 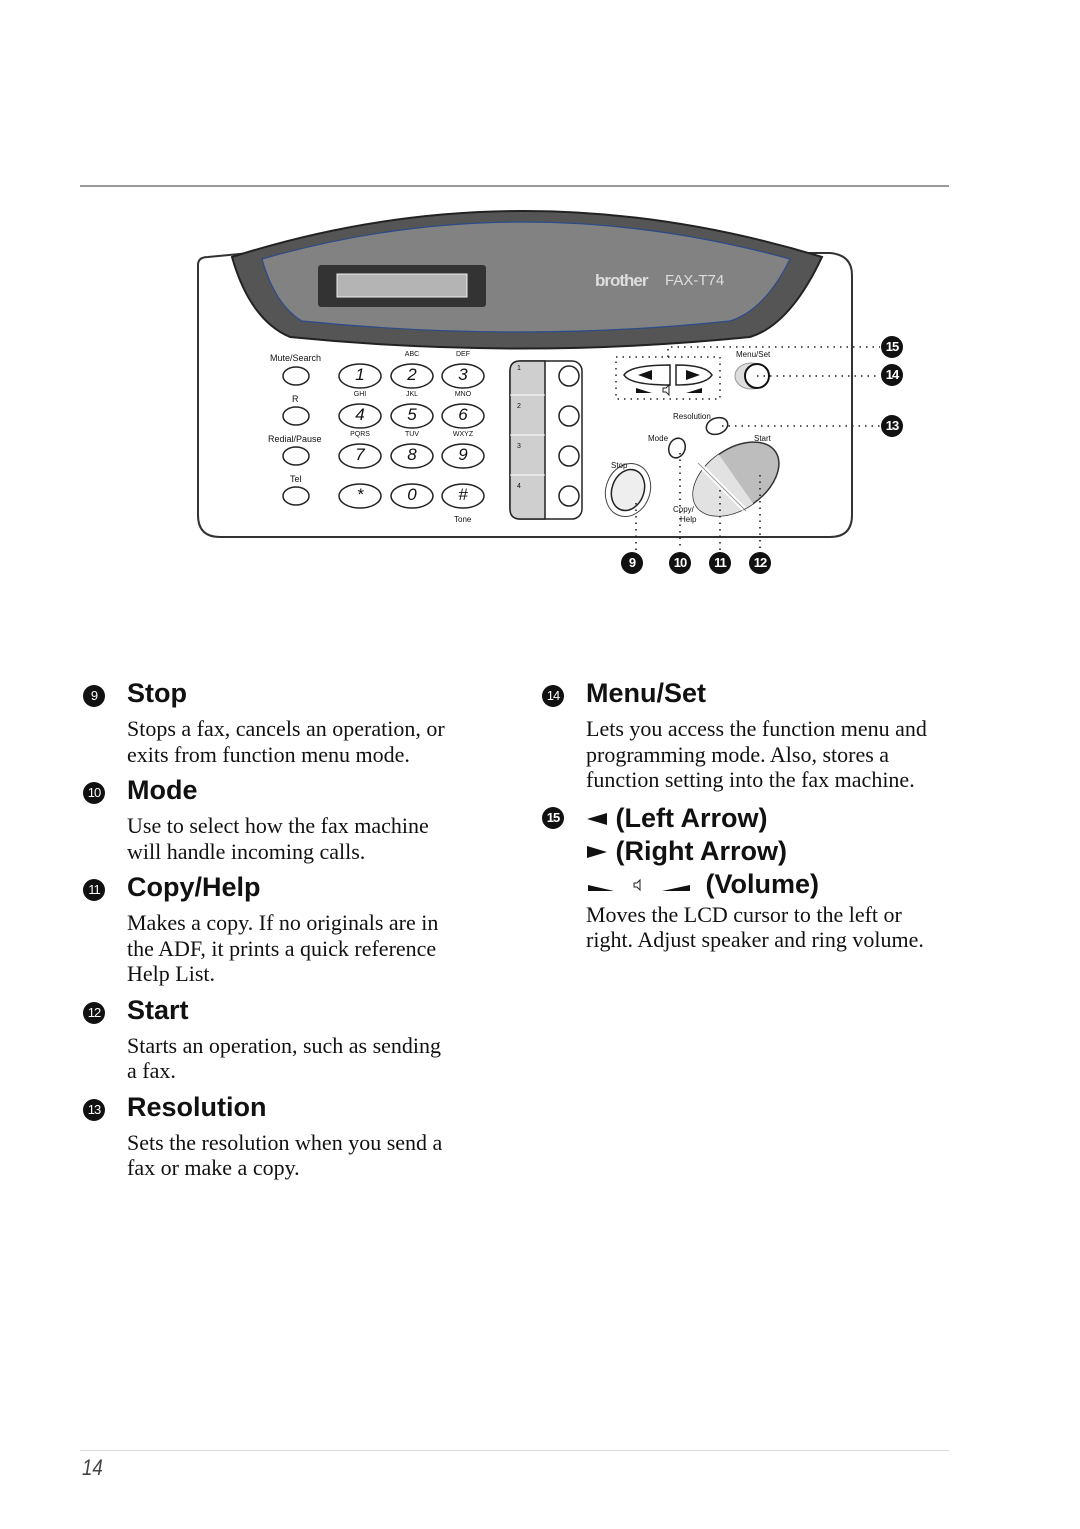 I want to click on tel-label: Tel, so click(x=296, y=479).